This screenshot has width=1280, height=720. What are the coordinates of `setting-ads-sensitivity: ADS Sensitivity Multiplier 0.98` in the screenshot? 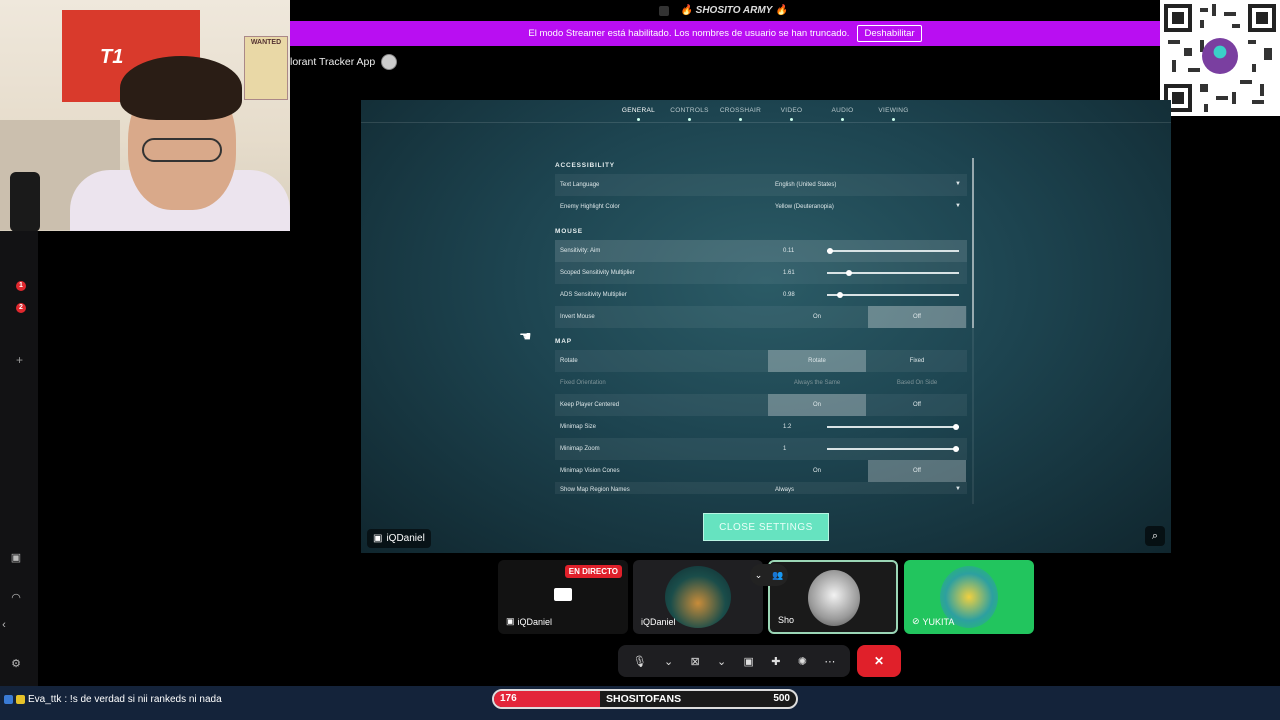 It's located at (761, 295).